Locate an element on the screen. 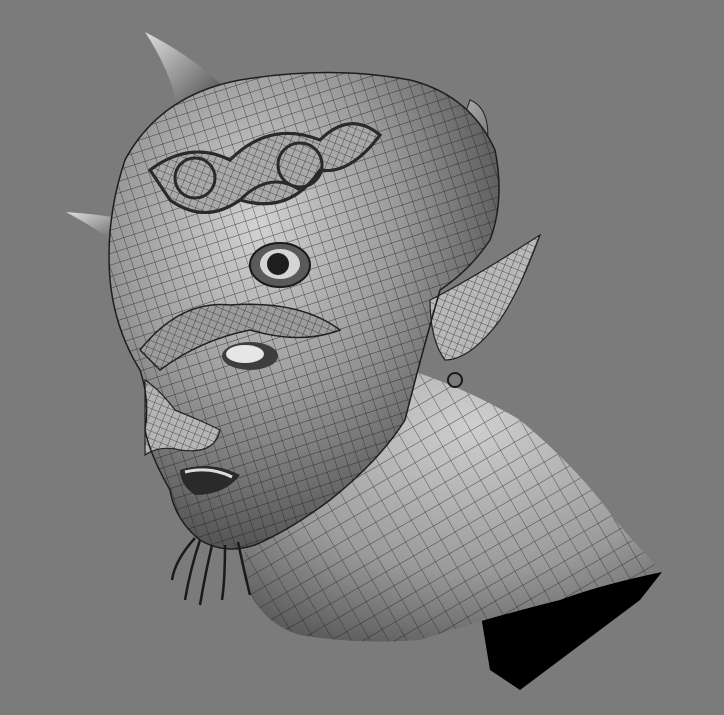  forehead-eye is located at coordinates (280, 265).